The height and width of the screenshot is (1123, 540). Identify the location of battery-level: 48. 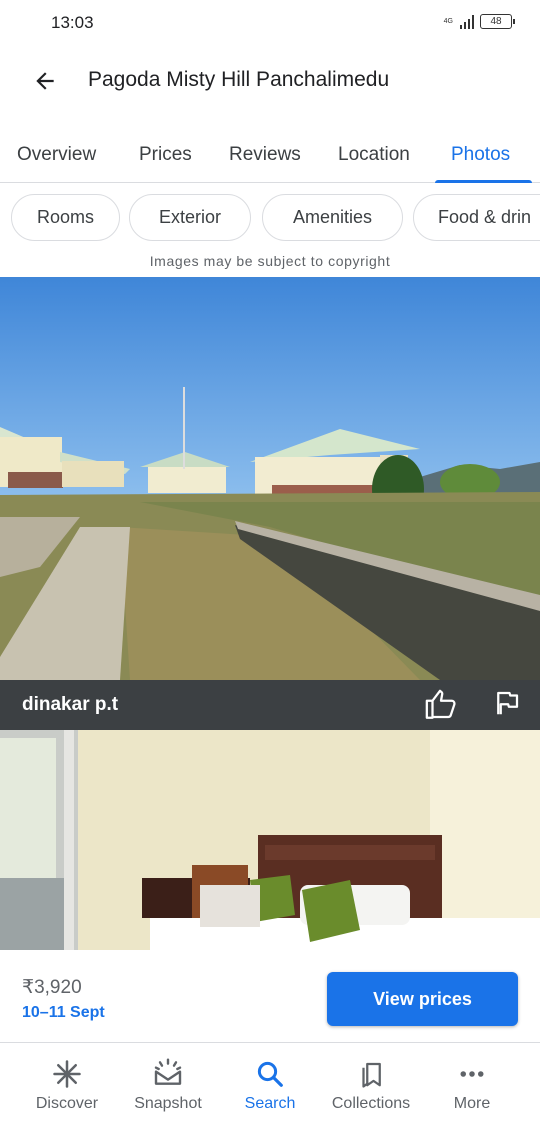
(496, 21).